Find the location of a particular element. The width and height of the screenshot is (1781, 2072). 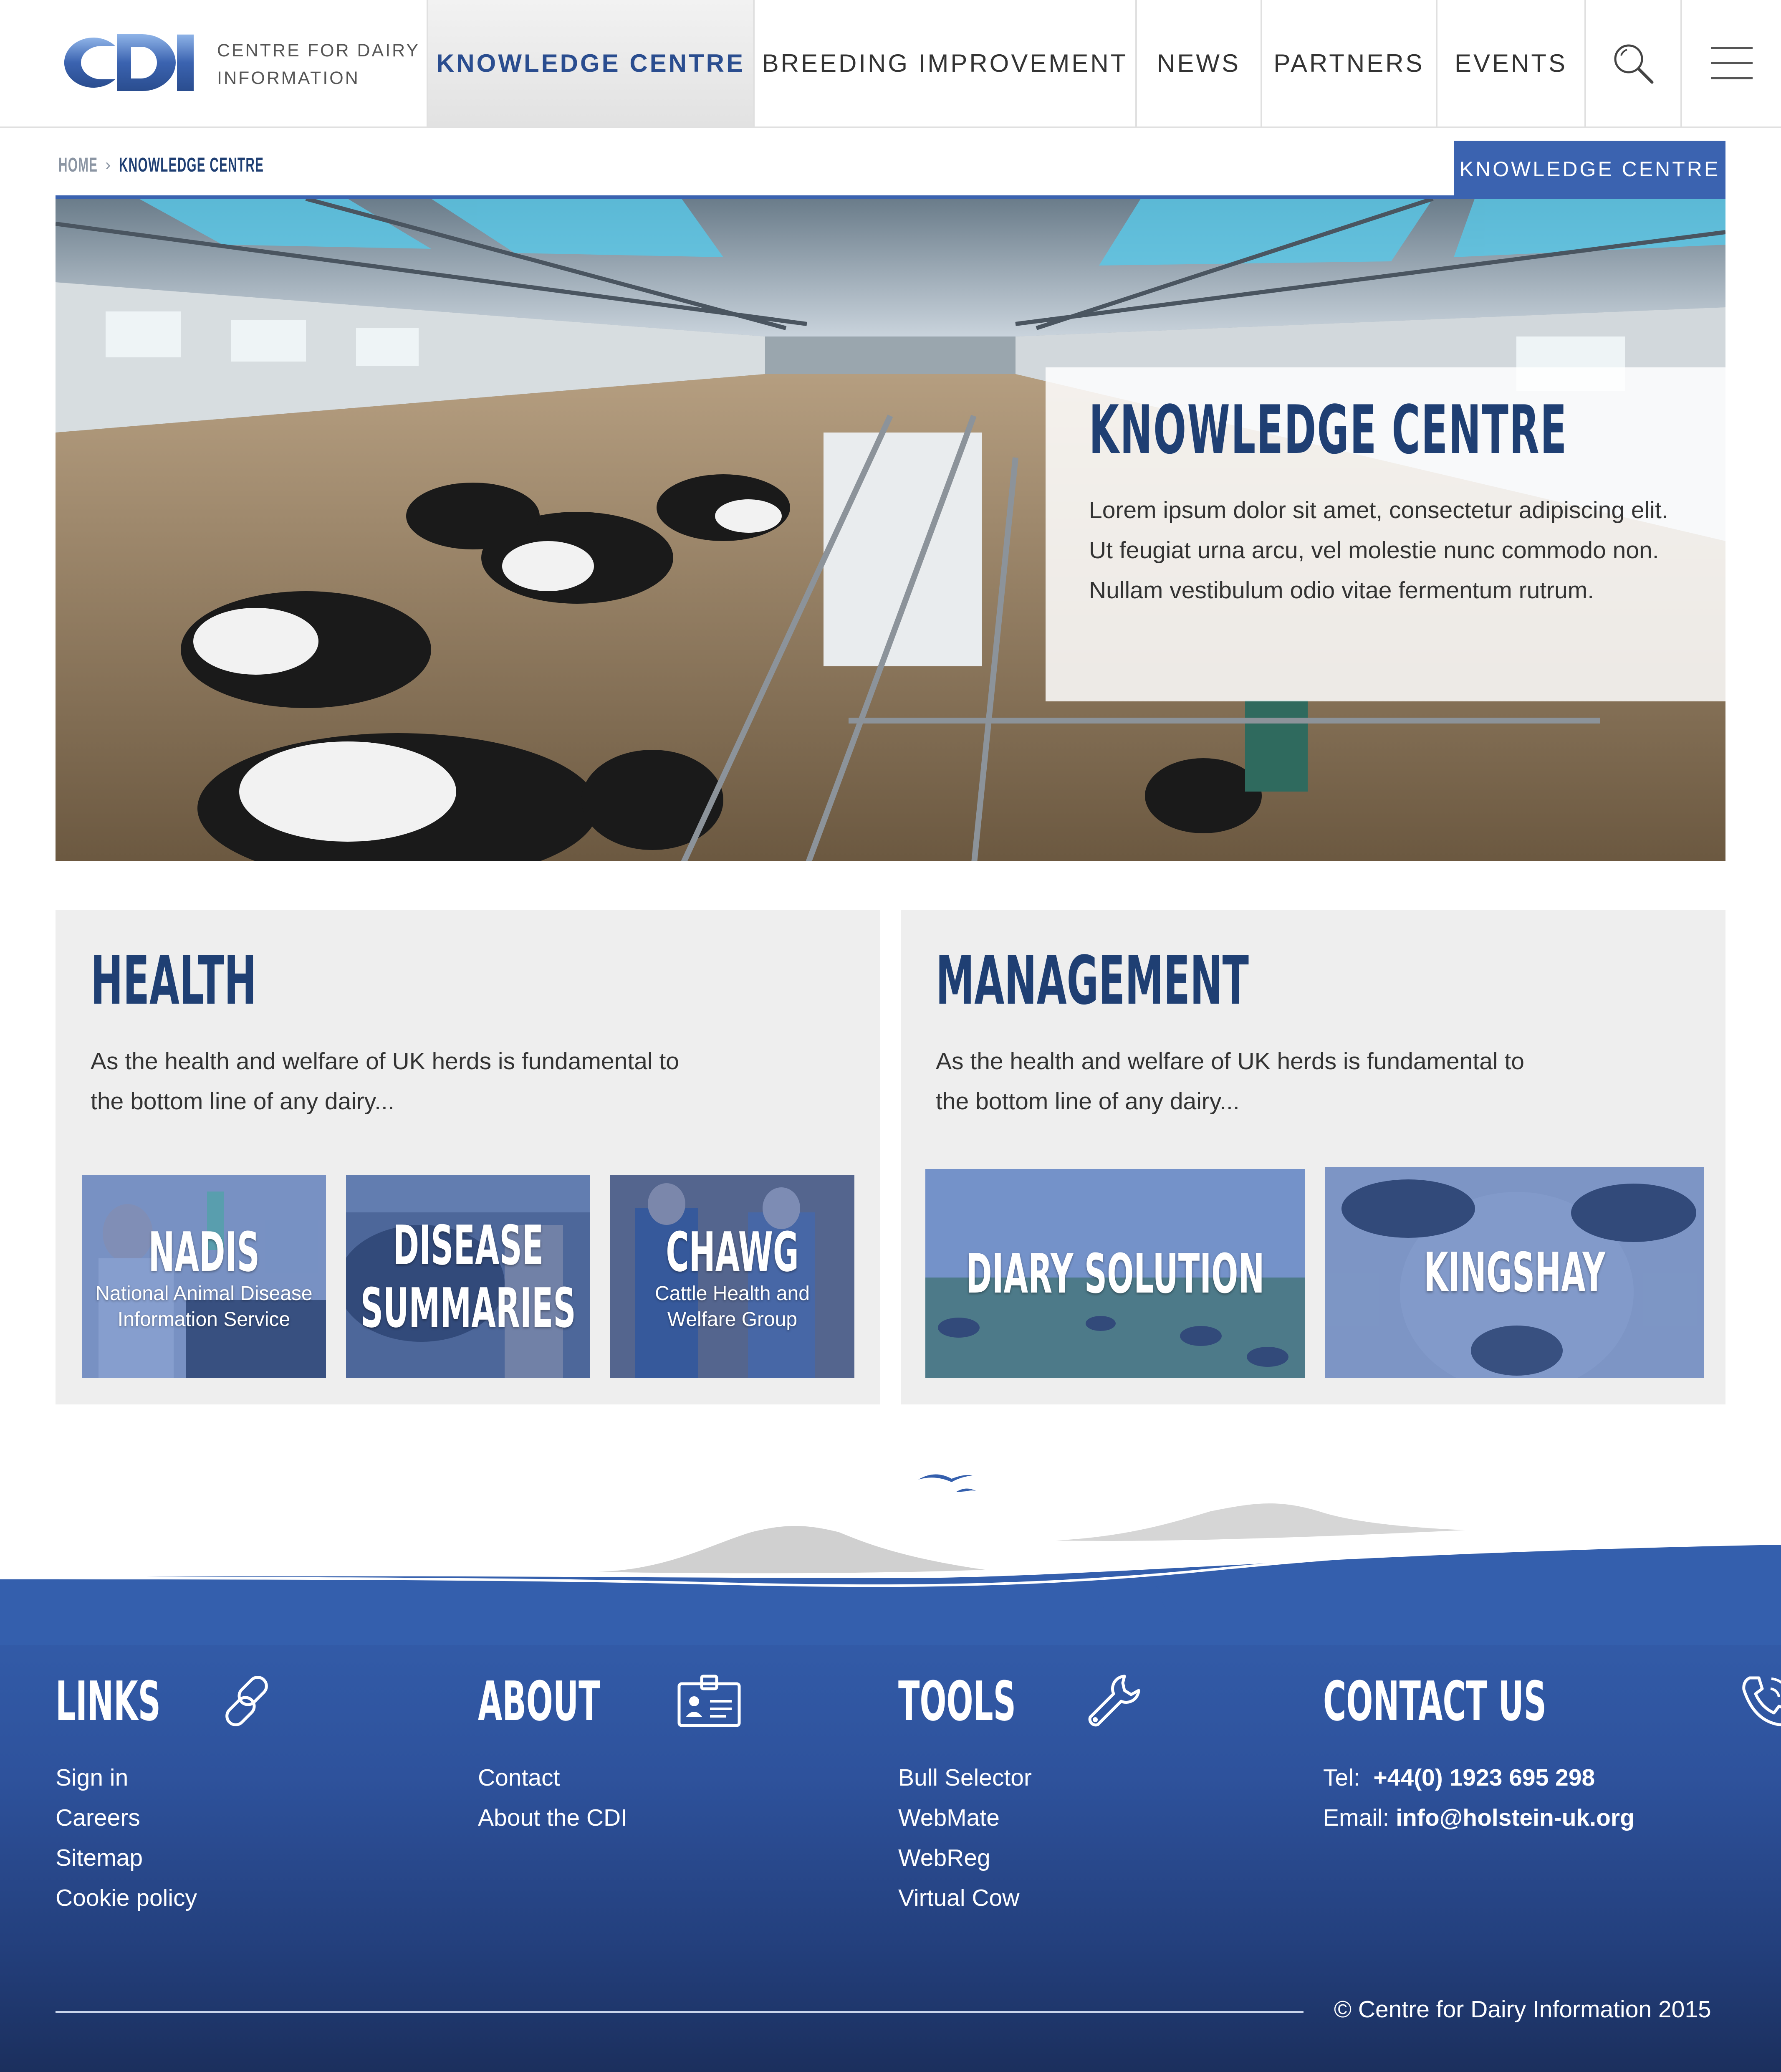

chain-link-icon is located at coordinates (246, 1701).